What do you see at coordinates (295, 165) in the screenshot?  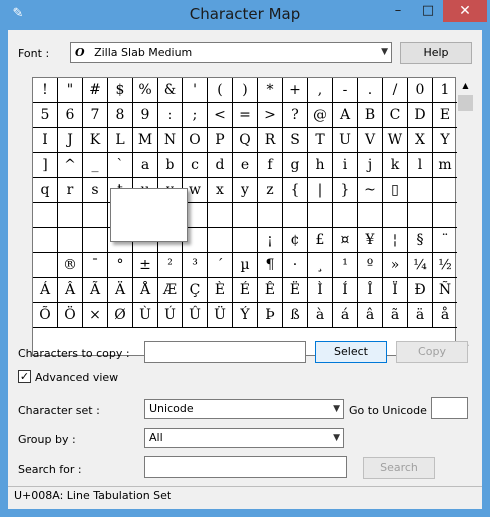 I see `grid-cell: g` at bounding box center [295, 165].